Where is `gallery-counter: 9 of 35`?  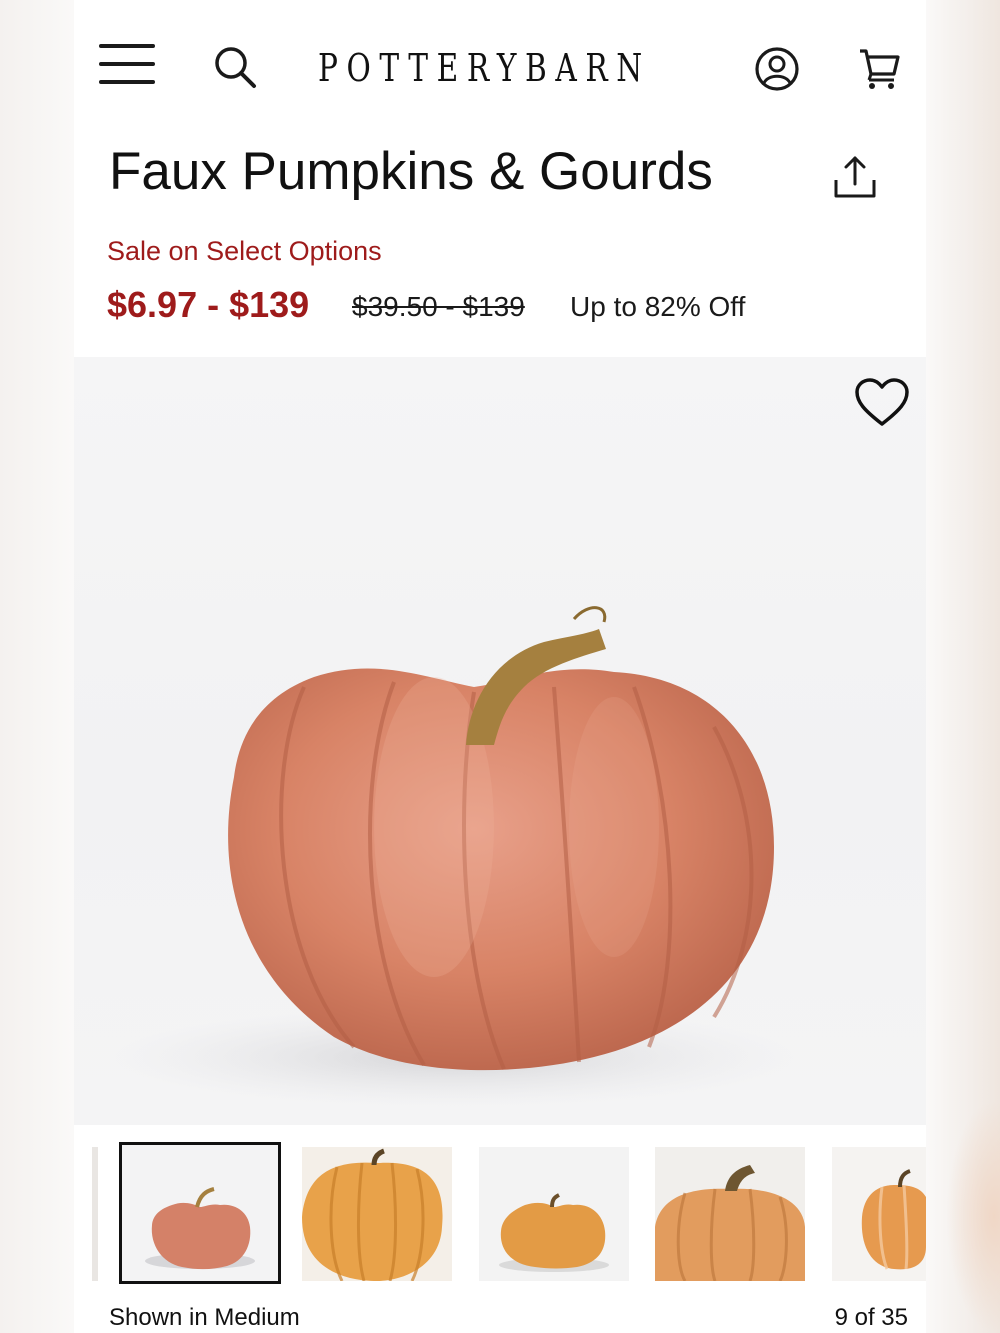
gallery-counter: 9 of 35 is located at coordinates (871, 1317).